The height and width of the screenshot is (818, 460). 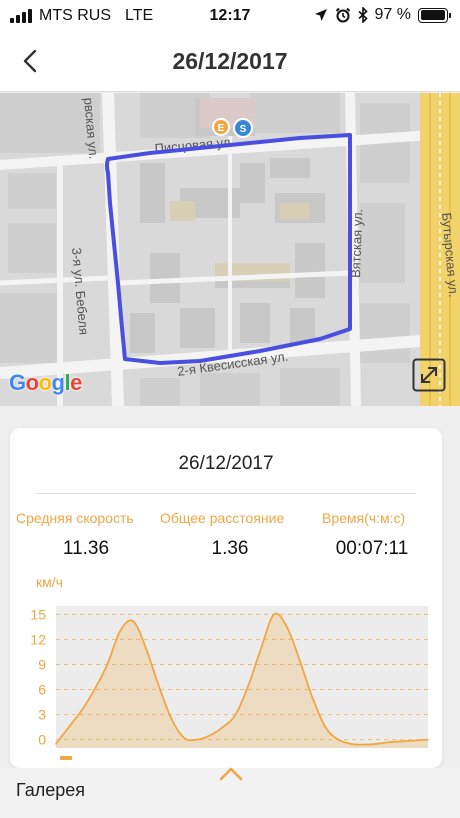 I want to click on y-tick-label: 3, so click(x=42, y=715).